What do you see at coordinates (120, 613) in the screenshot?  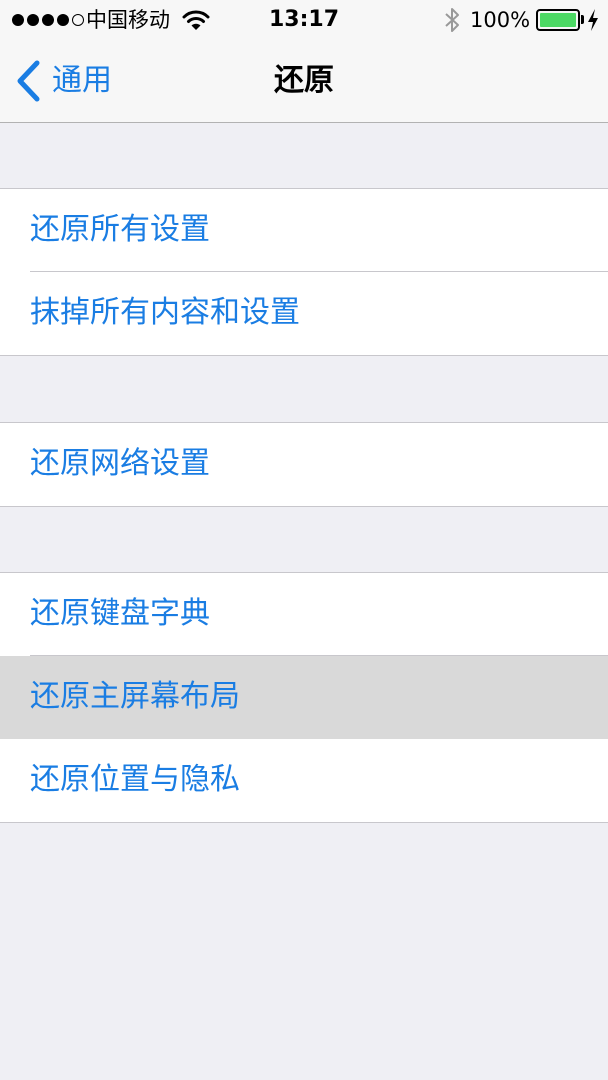 I see `cell-label: 还原键盘字典` at bounding box center [120, 613].